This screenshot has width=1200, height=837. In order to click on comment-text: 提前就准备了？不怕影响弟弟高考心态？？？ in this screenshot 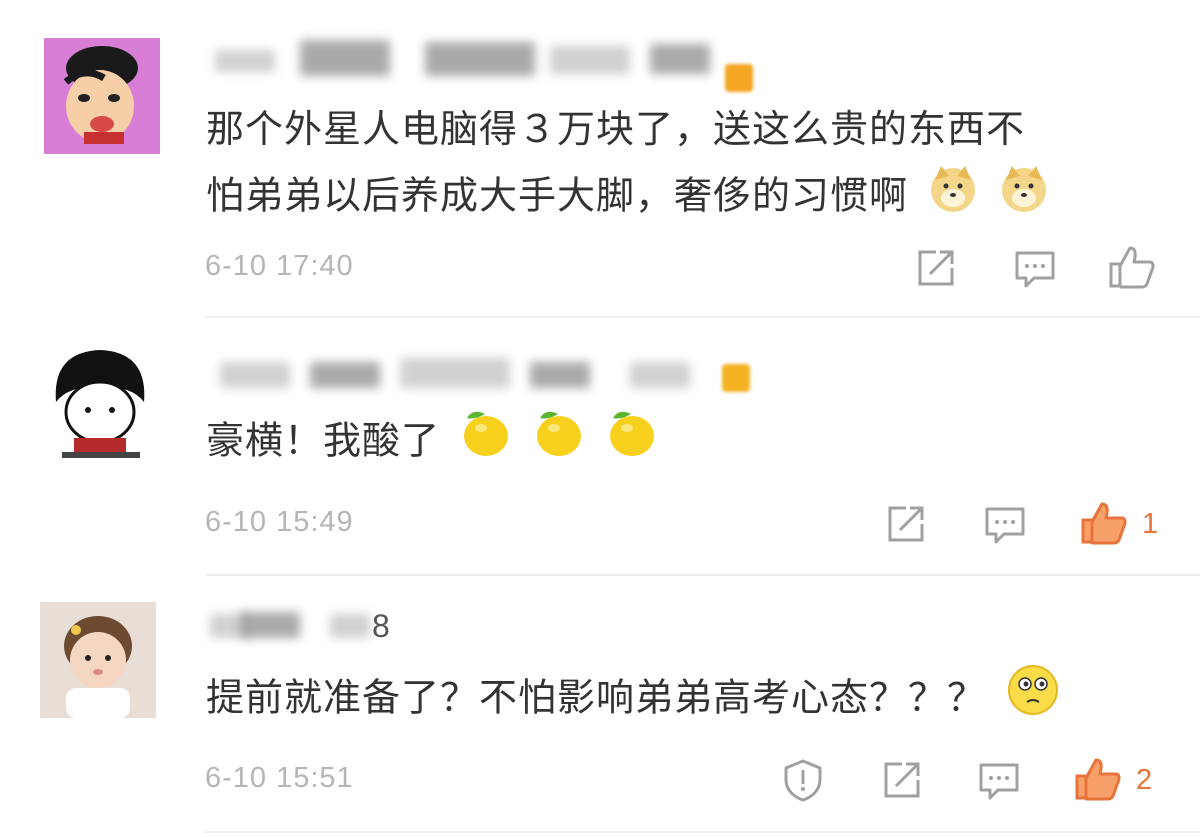, I will do `click(633, 700)`.